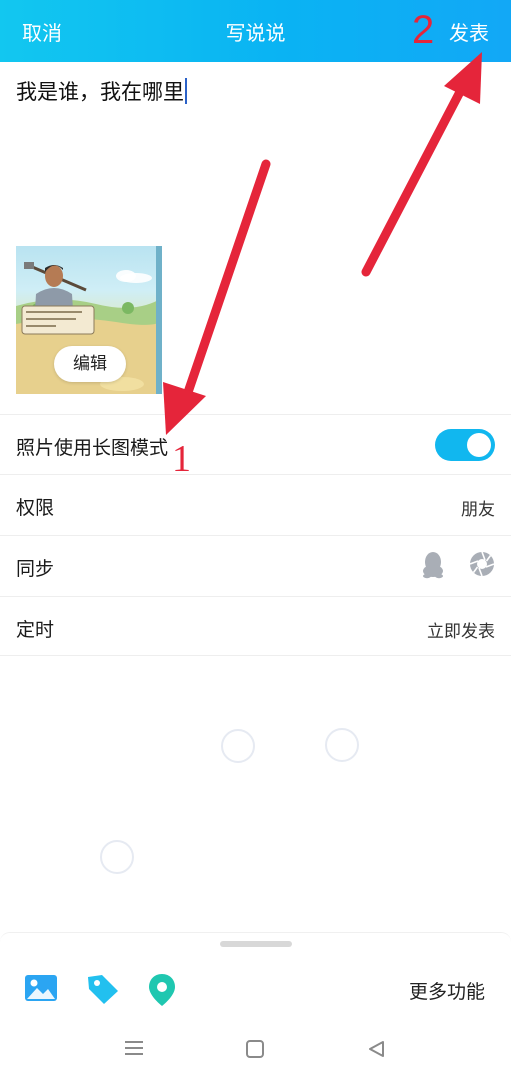 The width and height of the screenshot is (511, 1080). What do you see at coordinates (256, 944) in the screenshot?
I see `drag-handle` at bounding box center [256, 944].